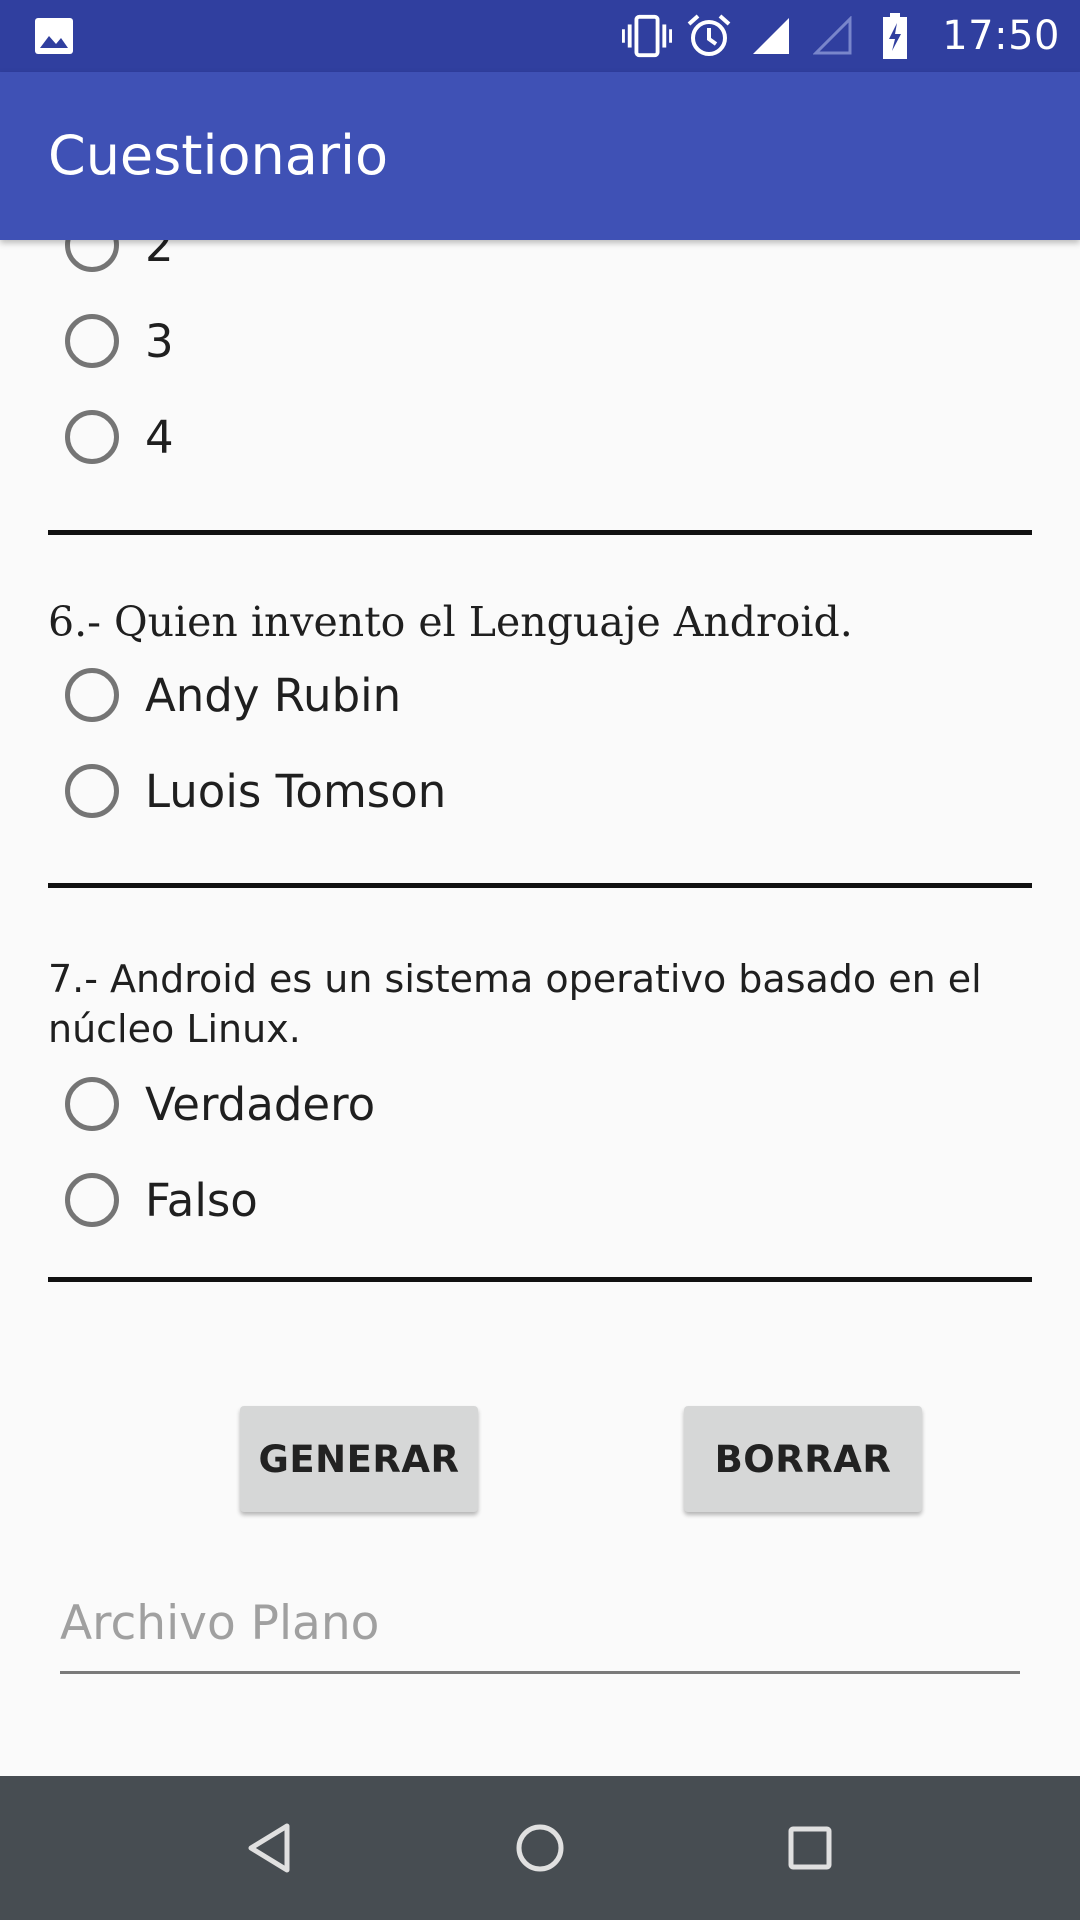 This screenshot has height=1920, width=1080. I want to click on radio-option-andy-rubin: Andy Rubin, so click(233, 695).